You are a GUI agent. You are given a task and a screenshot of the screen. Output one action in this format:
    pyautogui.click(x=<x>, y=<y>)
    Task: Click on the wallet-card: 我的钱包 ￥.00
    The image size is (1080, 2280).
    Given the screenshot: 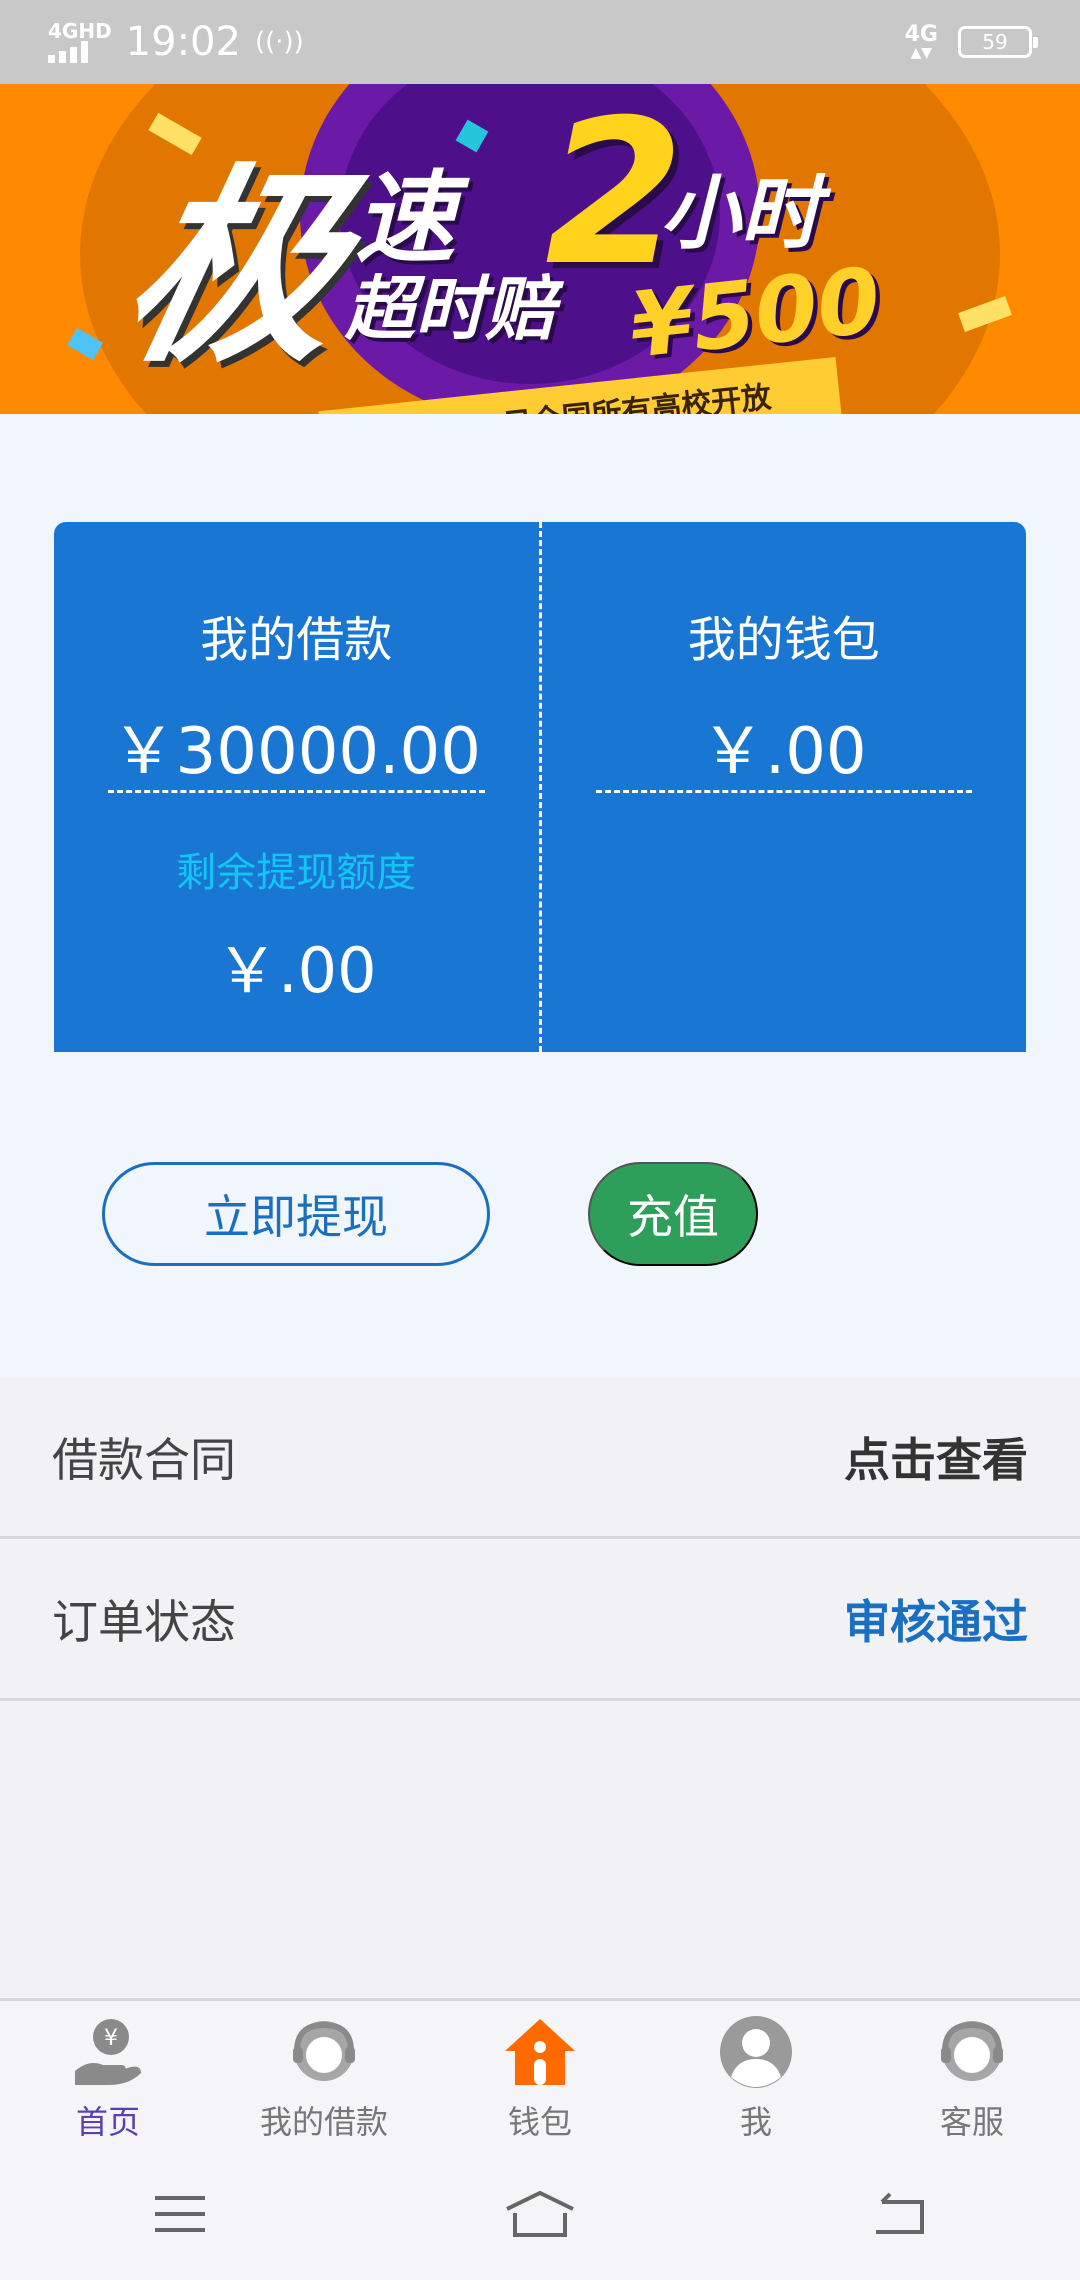 What is the action you would take?
    pyautogui.click(x=784, y=787)
    